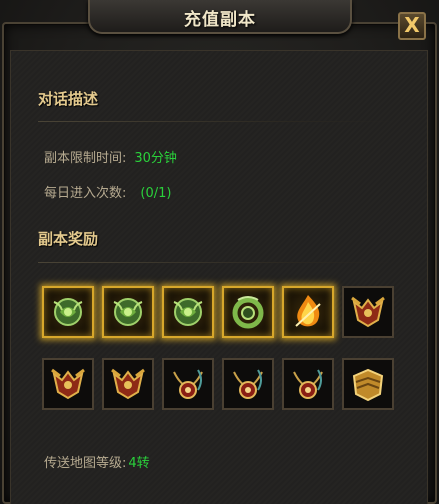 Image resolution: width=439 pixels, height=504 pixels. I want to click on dialog-section-title: 对话描述, so click(68, 99).